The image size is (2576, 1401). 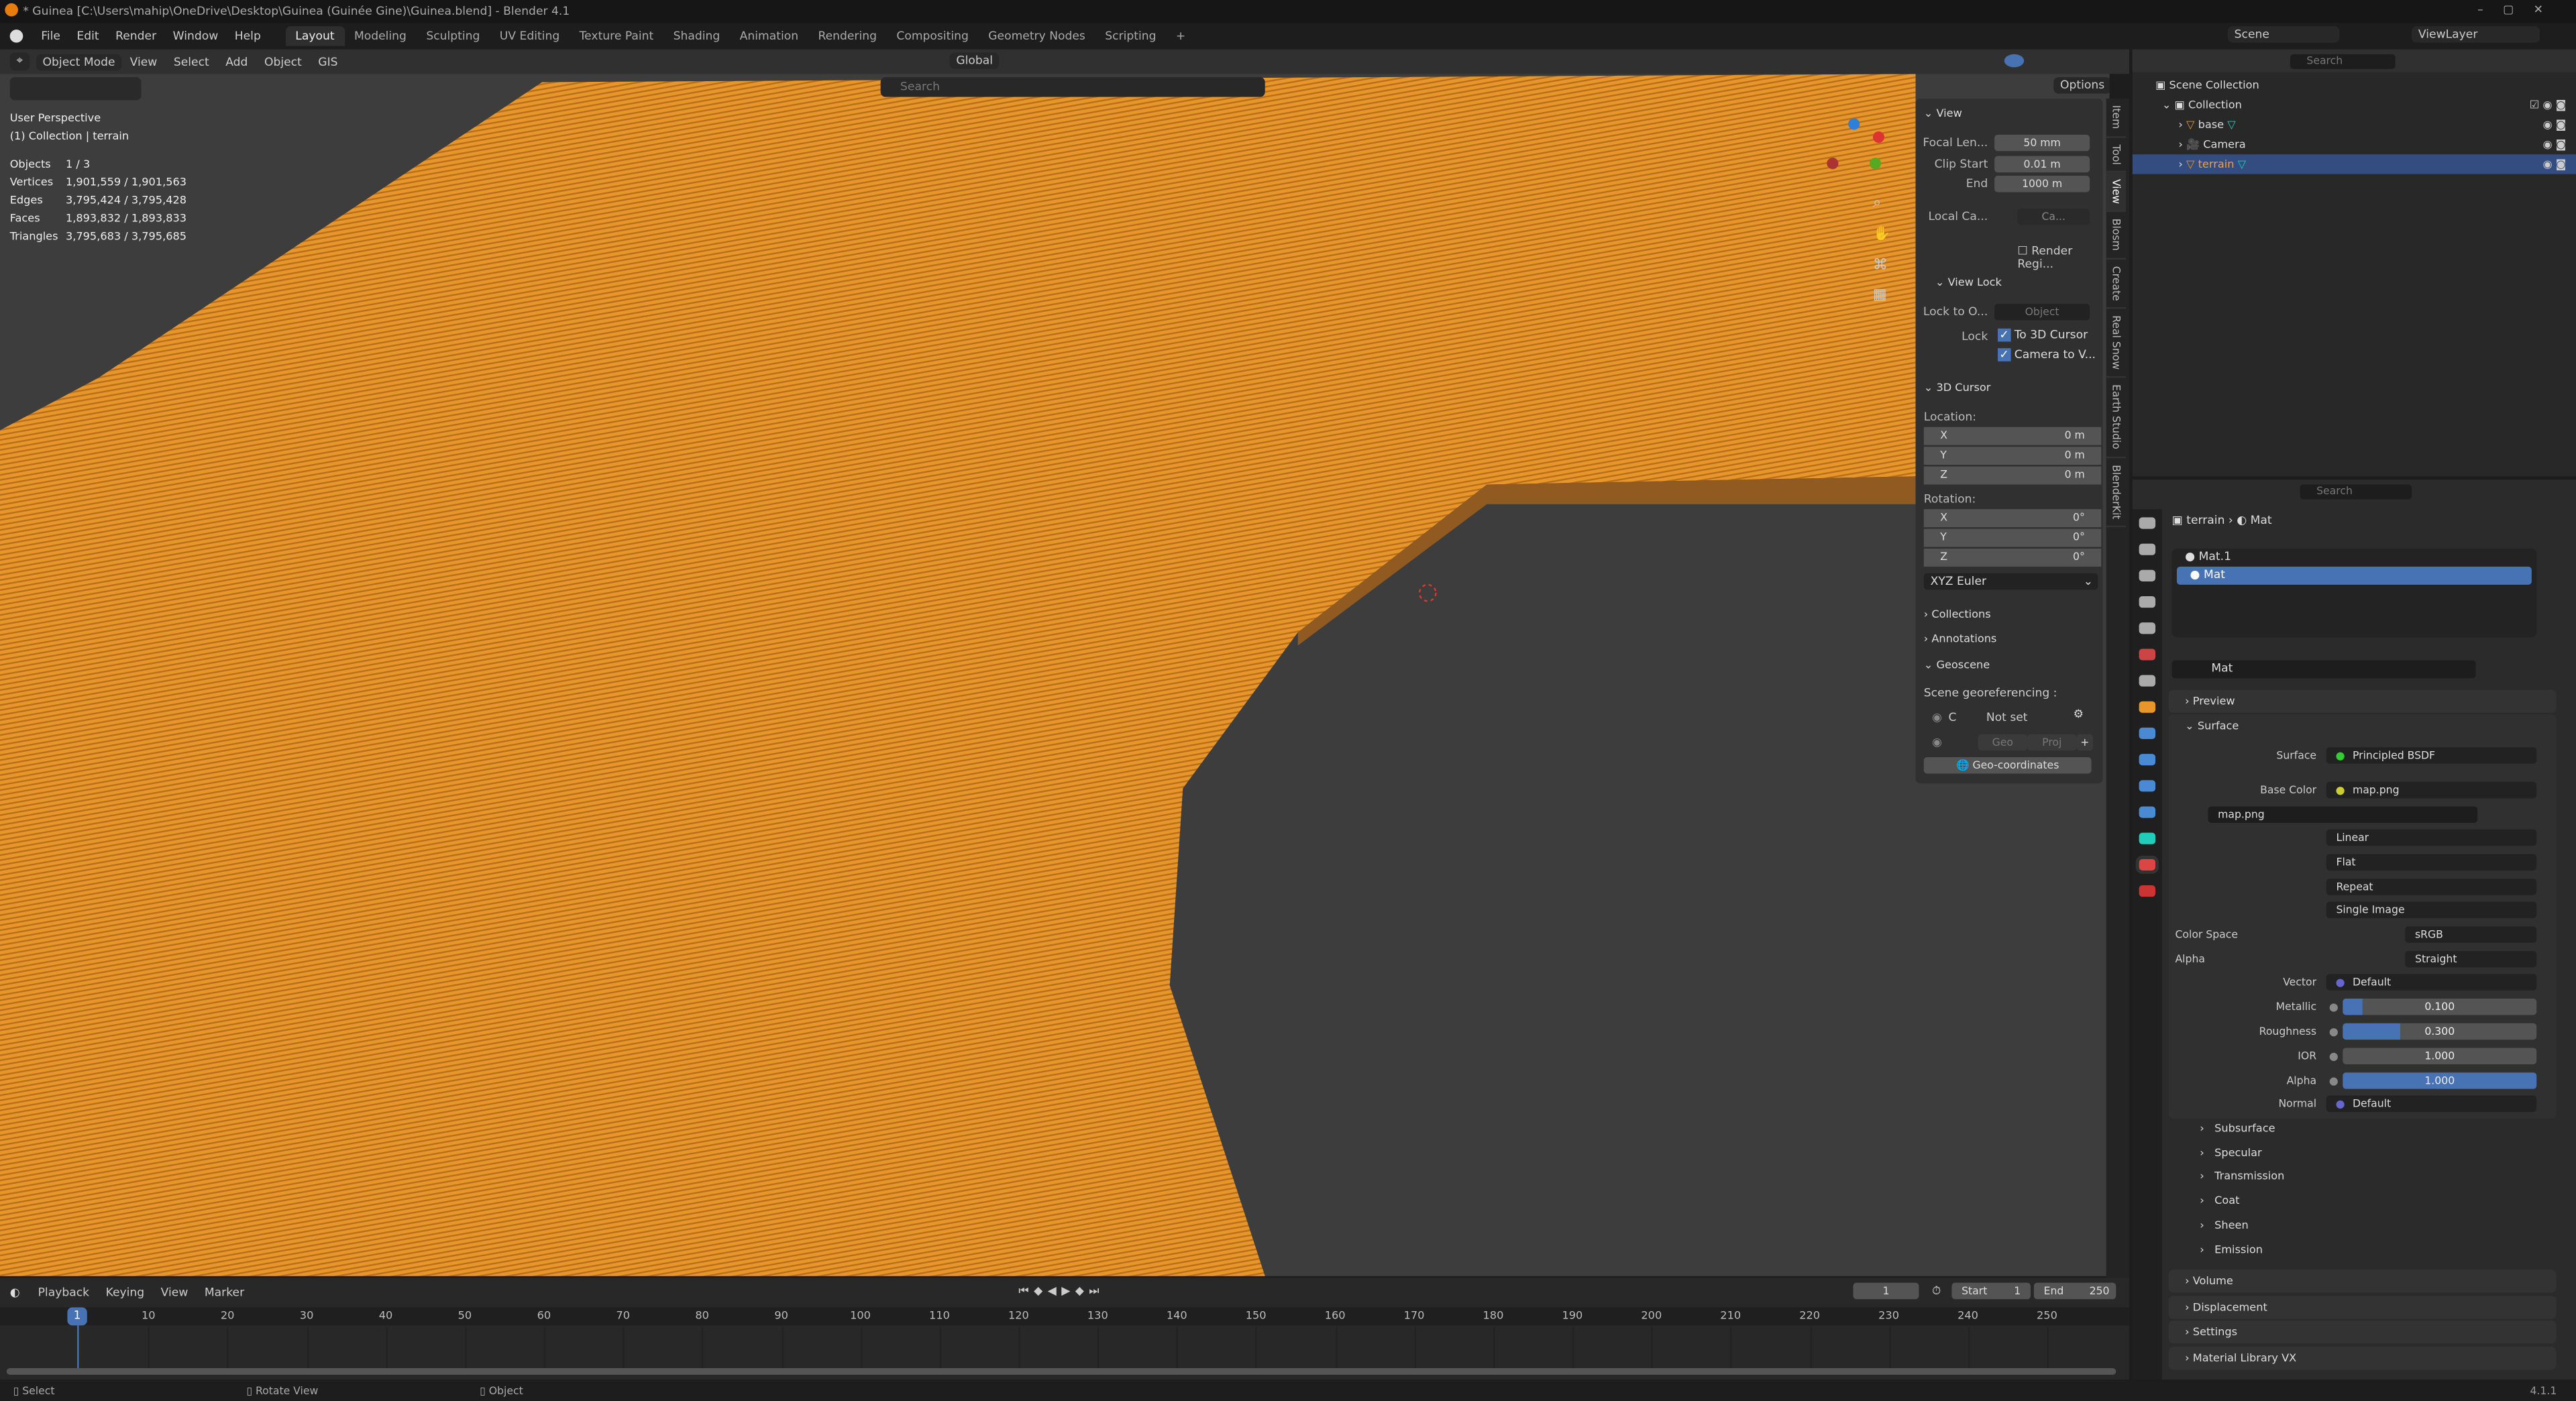 What do you see at coordinates (248, 36) in the screenshot?
I see `menu-help: Help` at bounding box center [248, 36].